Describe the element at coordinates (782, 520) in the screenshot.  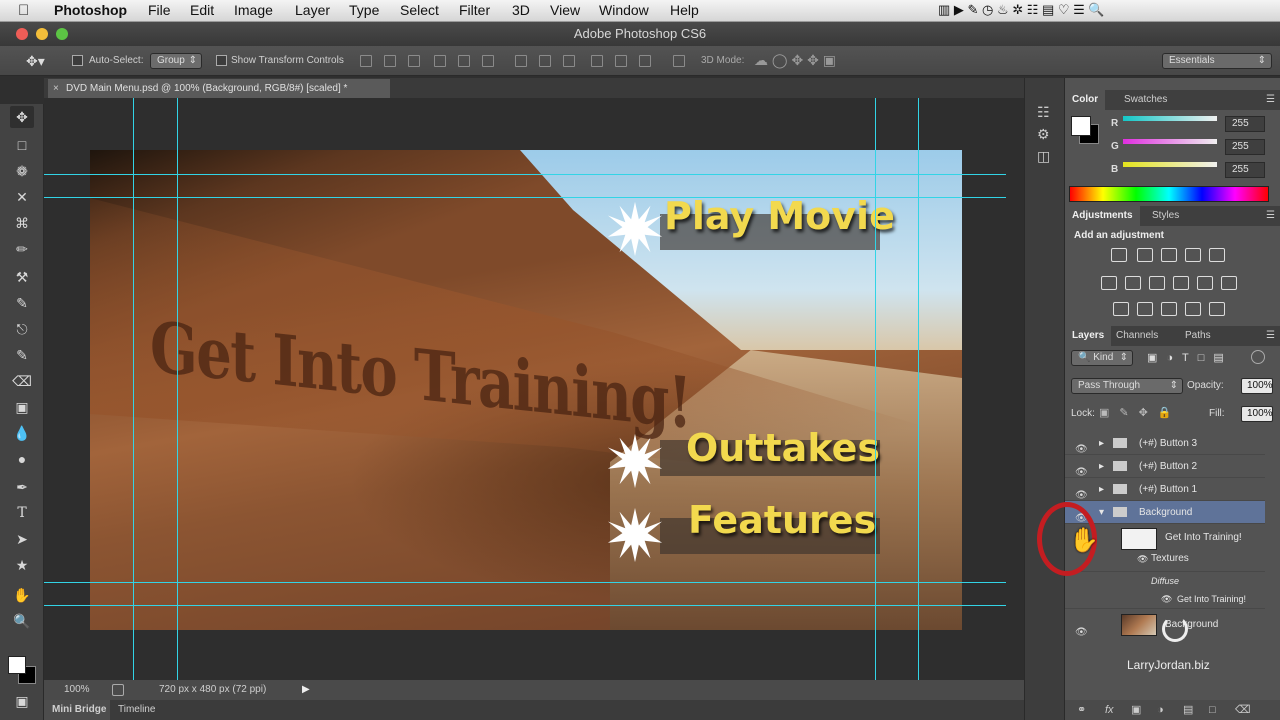
I see `features-button: Features` at that location.